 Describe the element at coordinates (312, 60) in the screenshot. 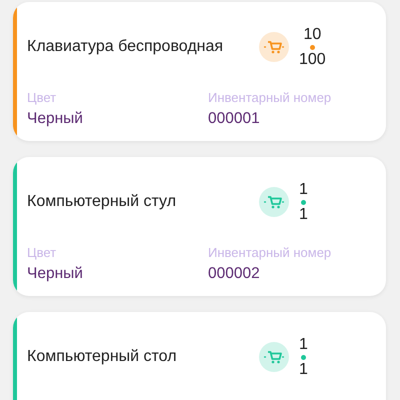

I see `count-text: 100` at that location.